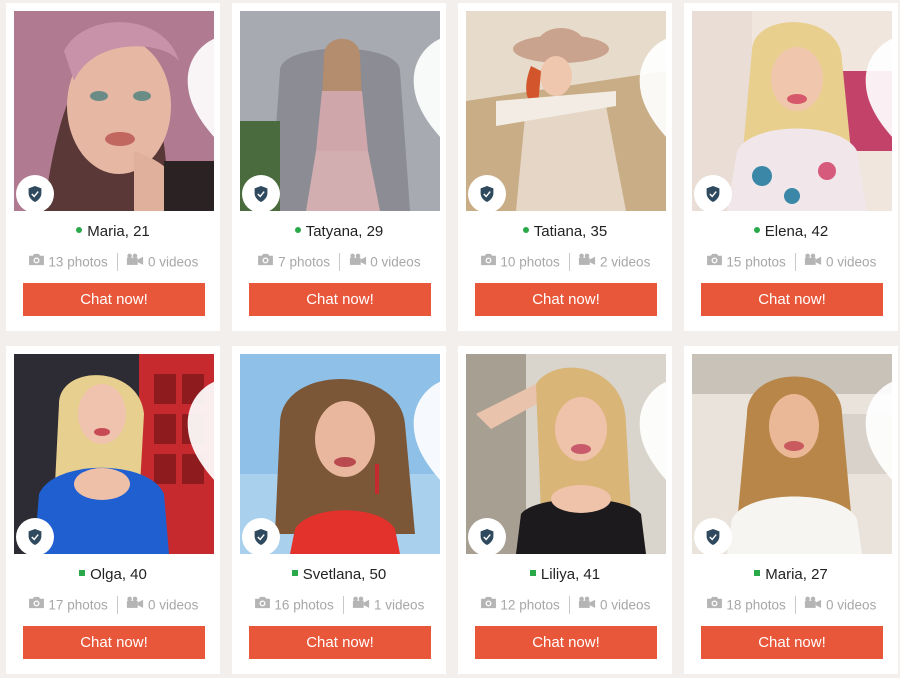 This screenshot has height=678, width=900. I want to click on profile-name: Maria, 27, so click(796, 574).